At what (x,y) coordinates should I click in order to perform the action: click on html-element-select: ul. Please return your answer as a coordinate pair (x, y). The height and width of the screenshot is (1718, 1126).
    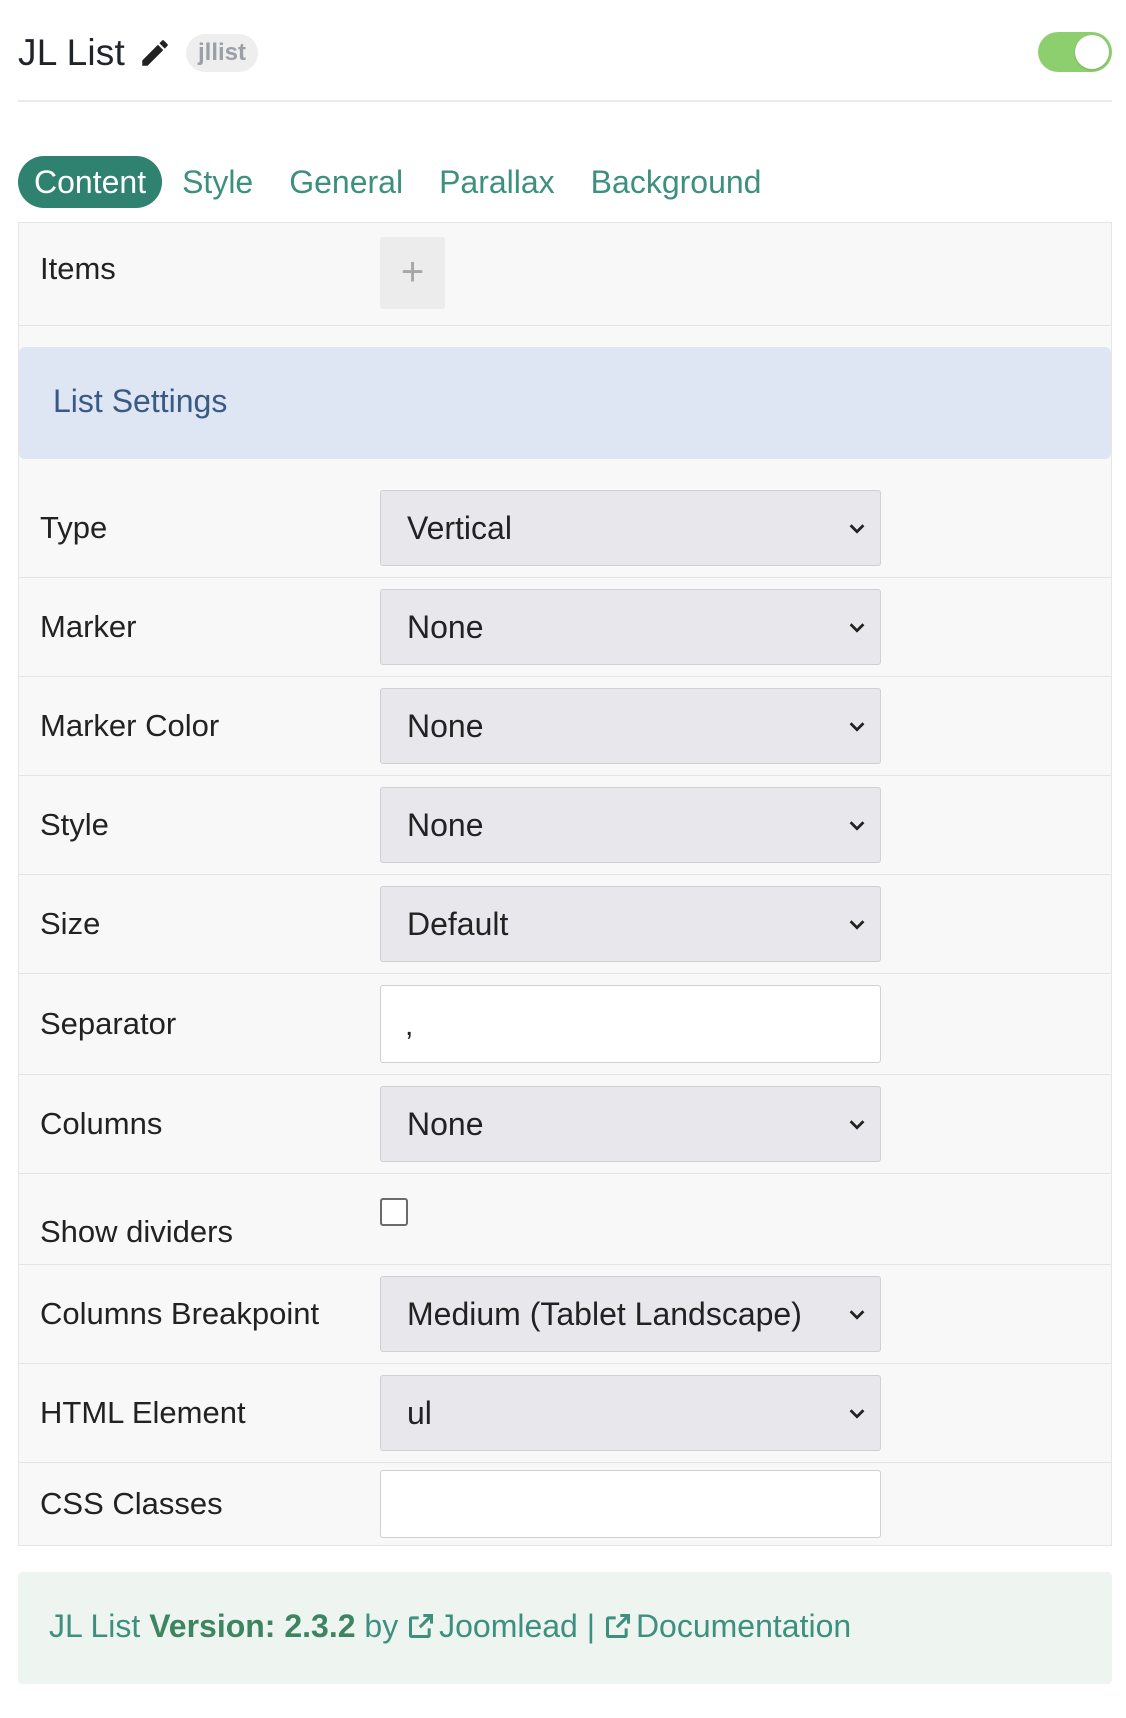
    Looking at the image, I should click on (630, 1413).